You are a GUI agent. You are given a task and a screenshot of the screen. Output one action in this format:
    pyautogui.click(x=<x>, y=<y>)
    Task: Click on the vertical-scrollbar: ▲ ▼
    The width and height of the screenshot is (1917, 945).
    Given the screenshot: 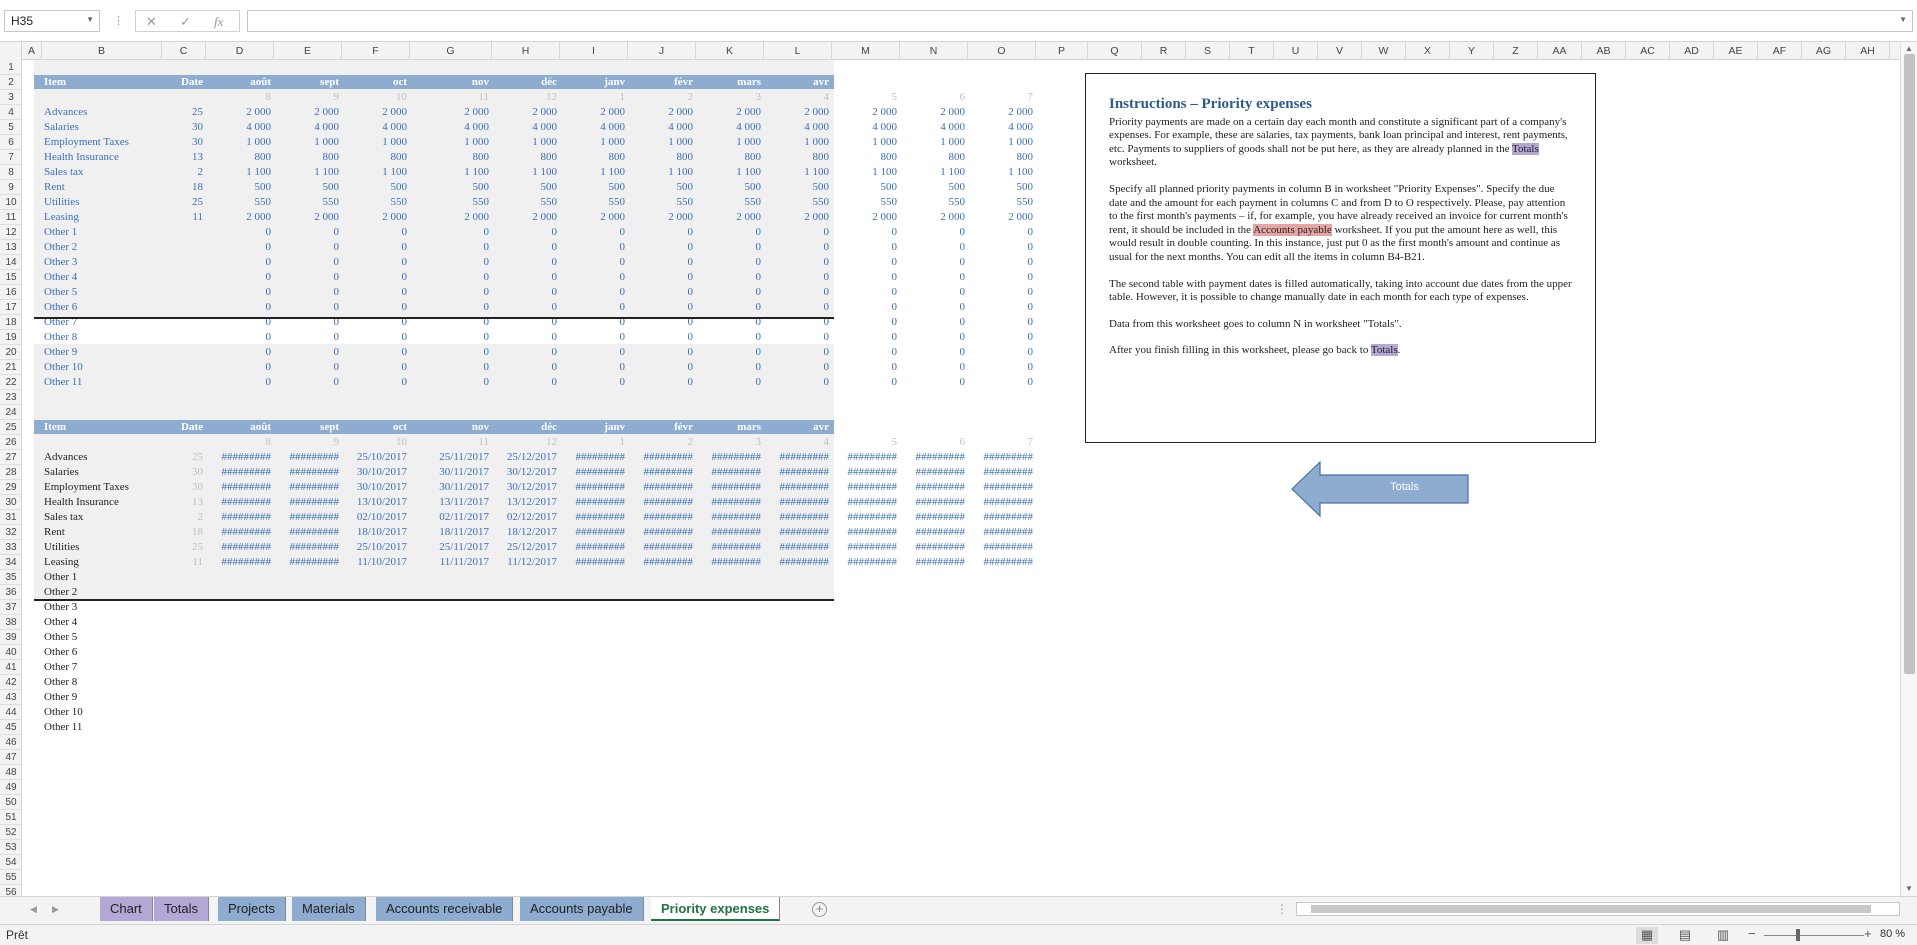 What is the action you would take?
    pyautogui.click(x=1908, y=469)
    